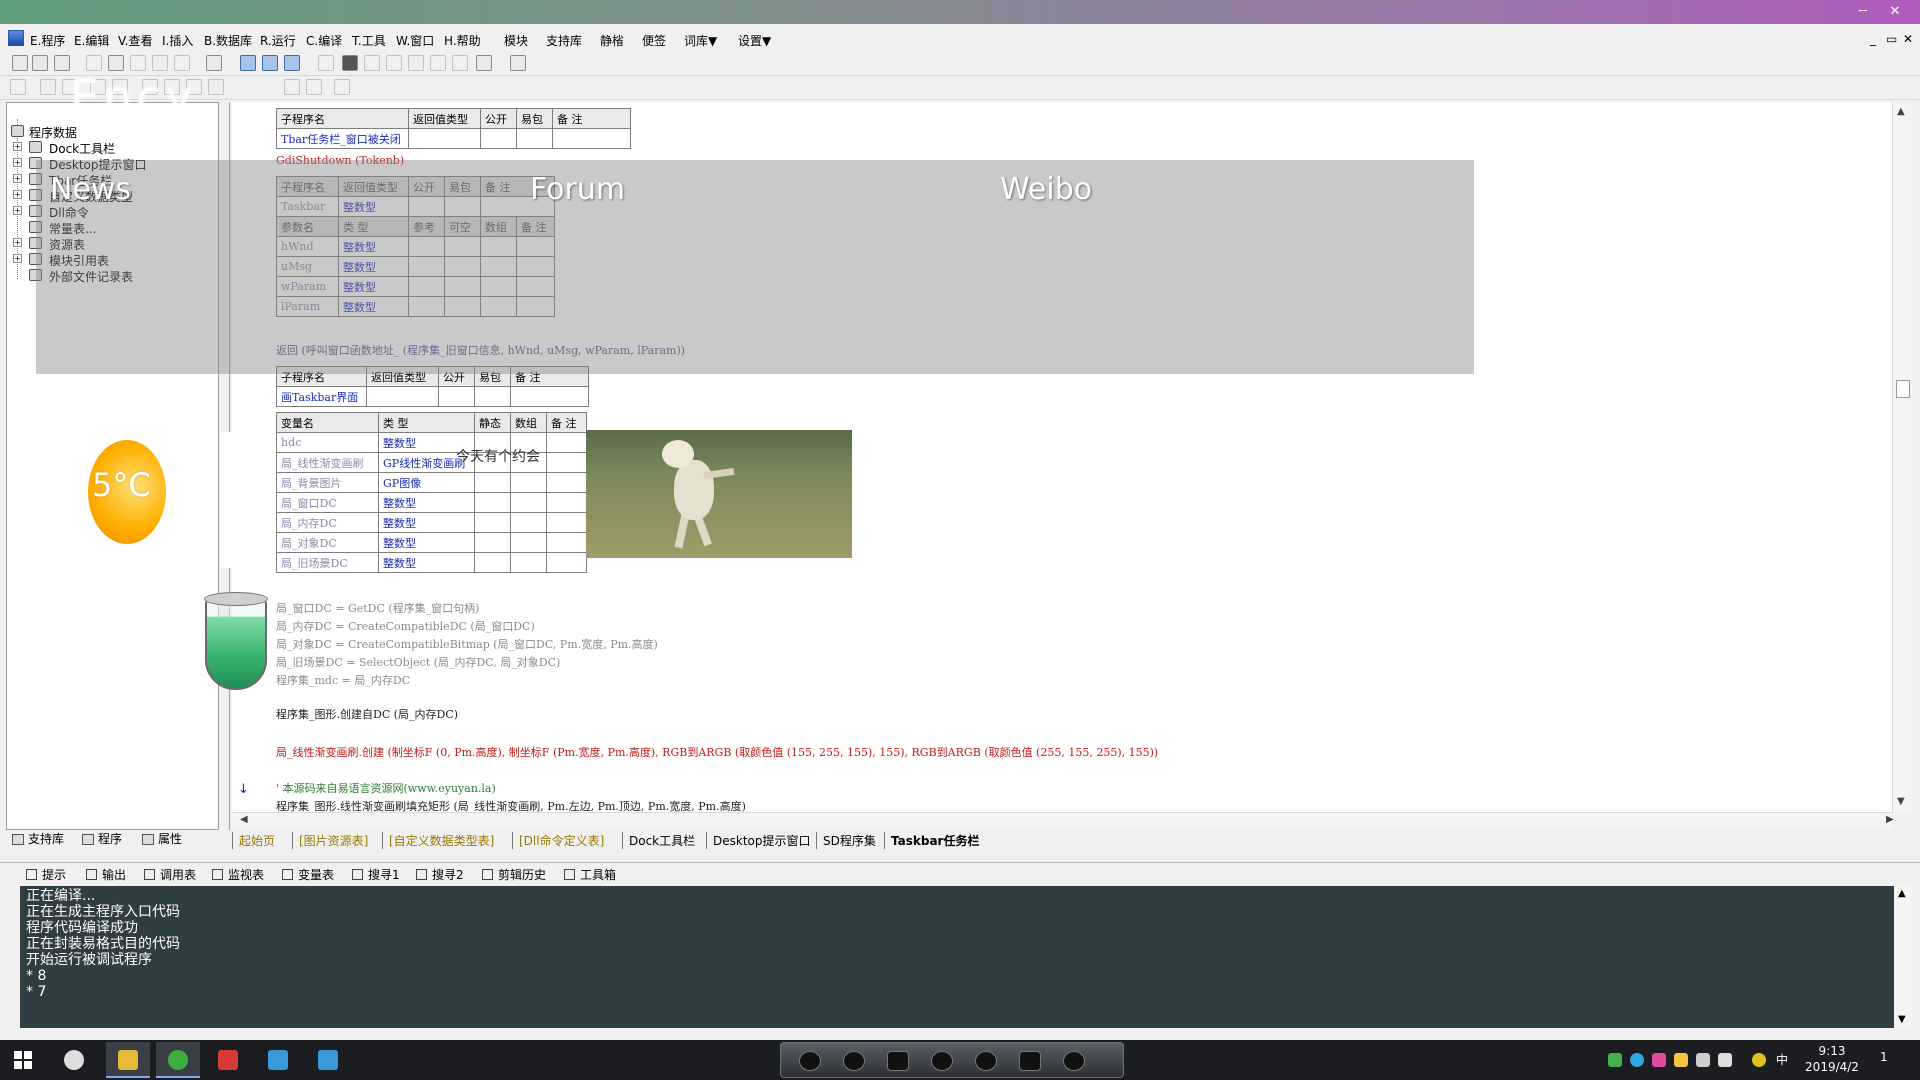 Image resolution: width=1920 pixels, height=1080 pixels. Describe the element at coordinates (418, 662) in the screenshot. I see `code-line: 局_旧场景DC = SelectObject (局_内存DC, 局_对象DC)` at that location.